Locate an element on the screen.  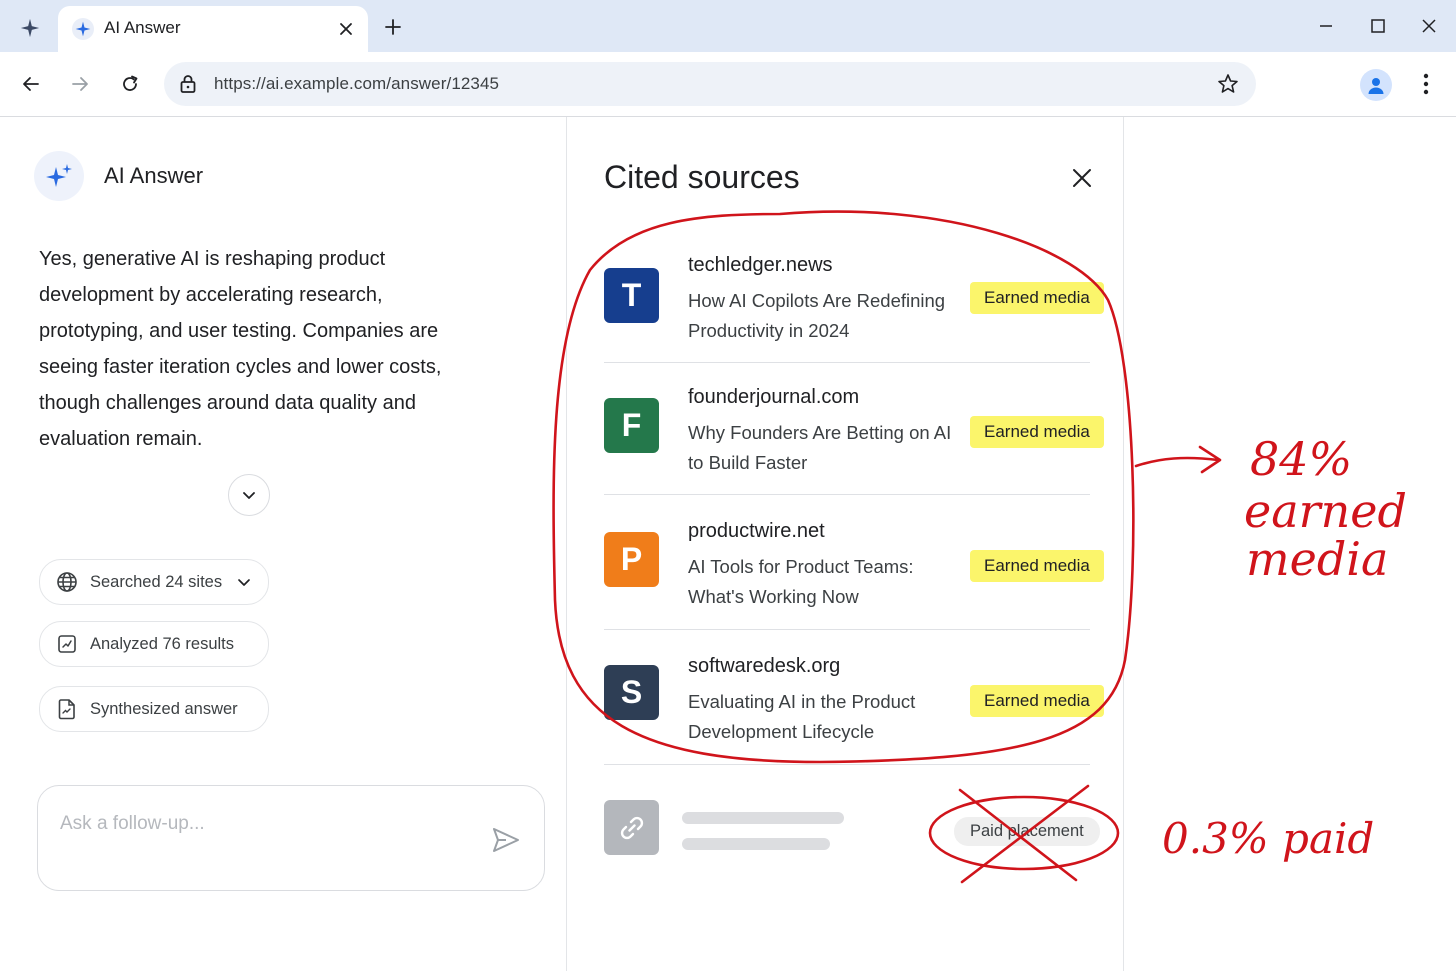
chart-icon is located at coordinates (67, 644).